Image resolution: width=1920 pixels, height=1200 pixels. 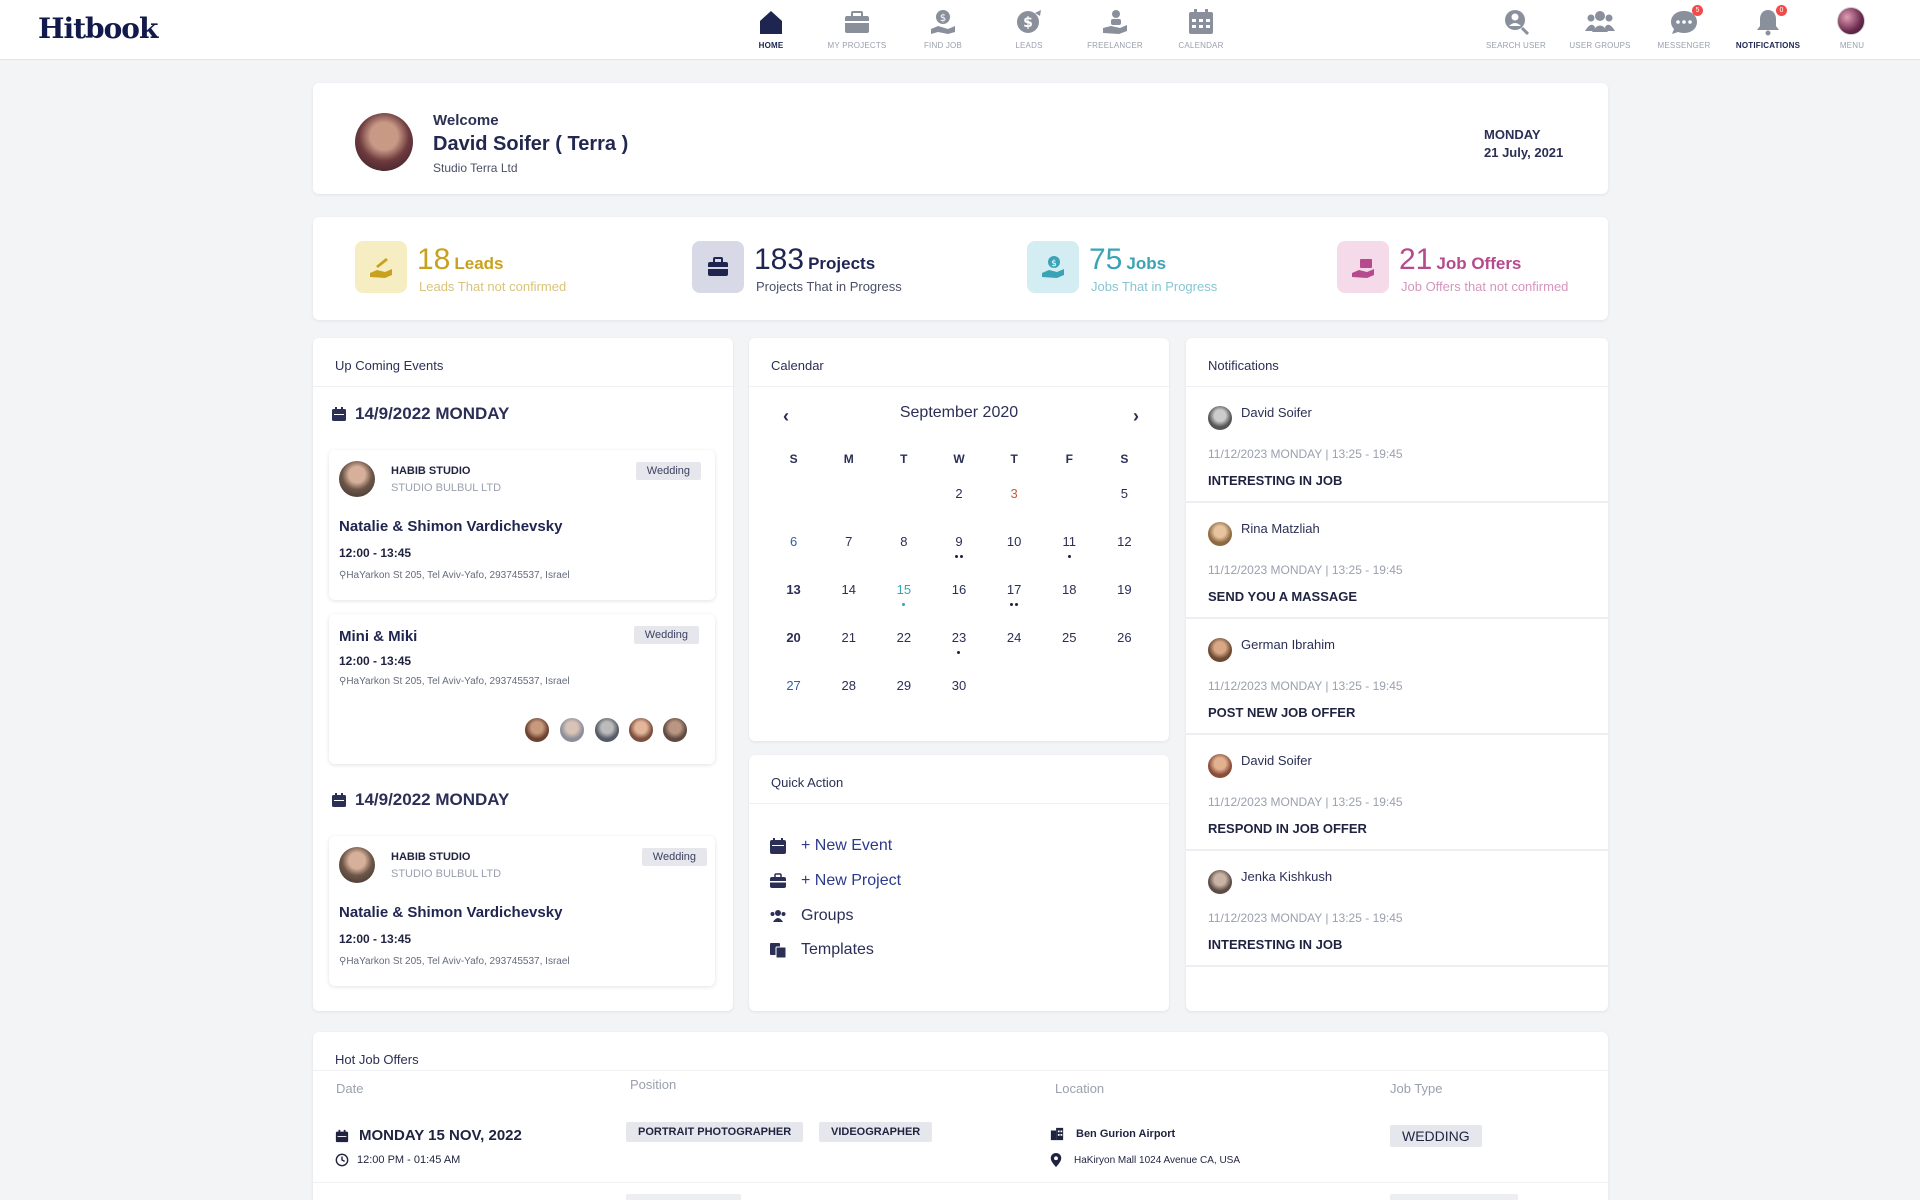 I want to click on nav-notifications: 0 NOTIFICATIONS, so click(x=1768, y=30).